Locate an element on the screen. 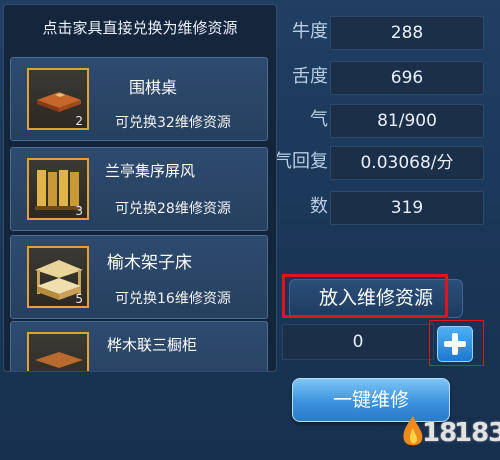 The width and height of the screenshot is (500, 460). item-name: 榆木架子床 is located at coordinates (149, 263).